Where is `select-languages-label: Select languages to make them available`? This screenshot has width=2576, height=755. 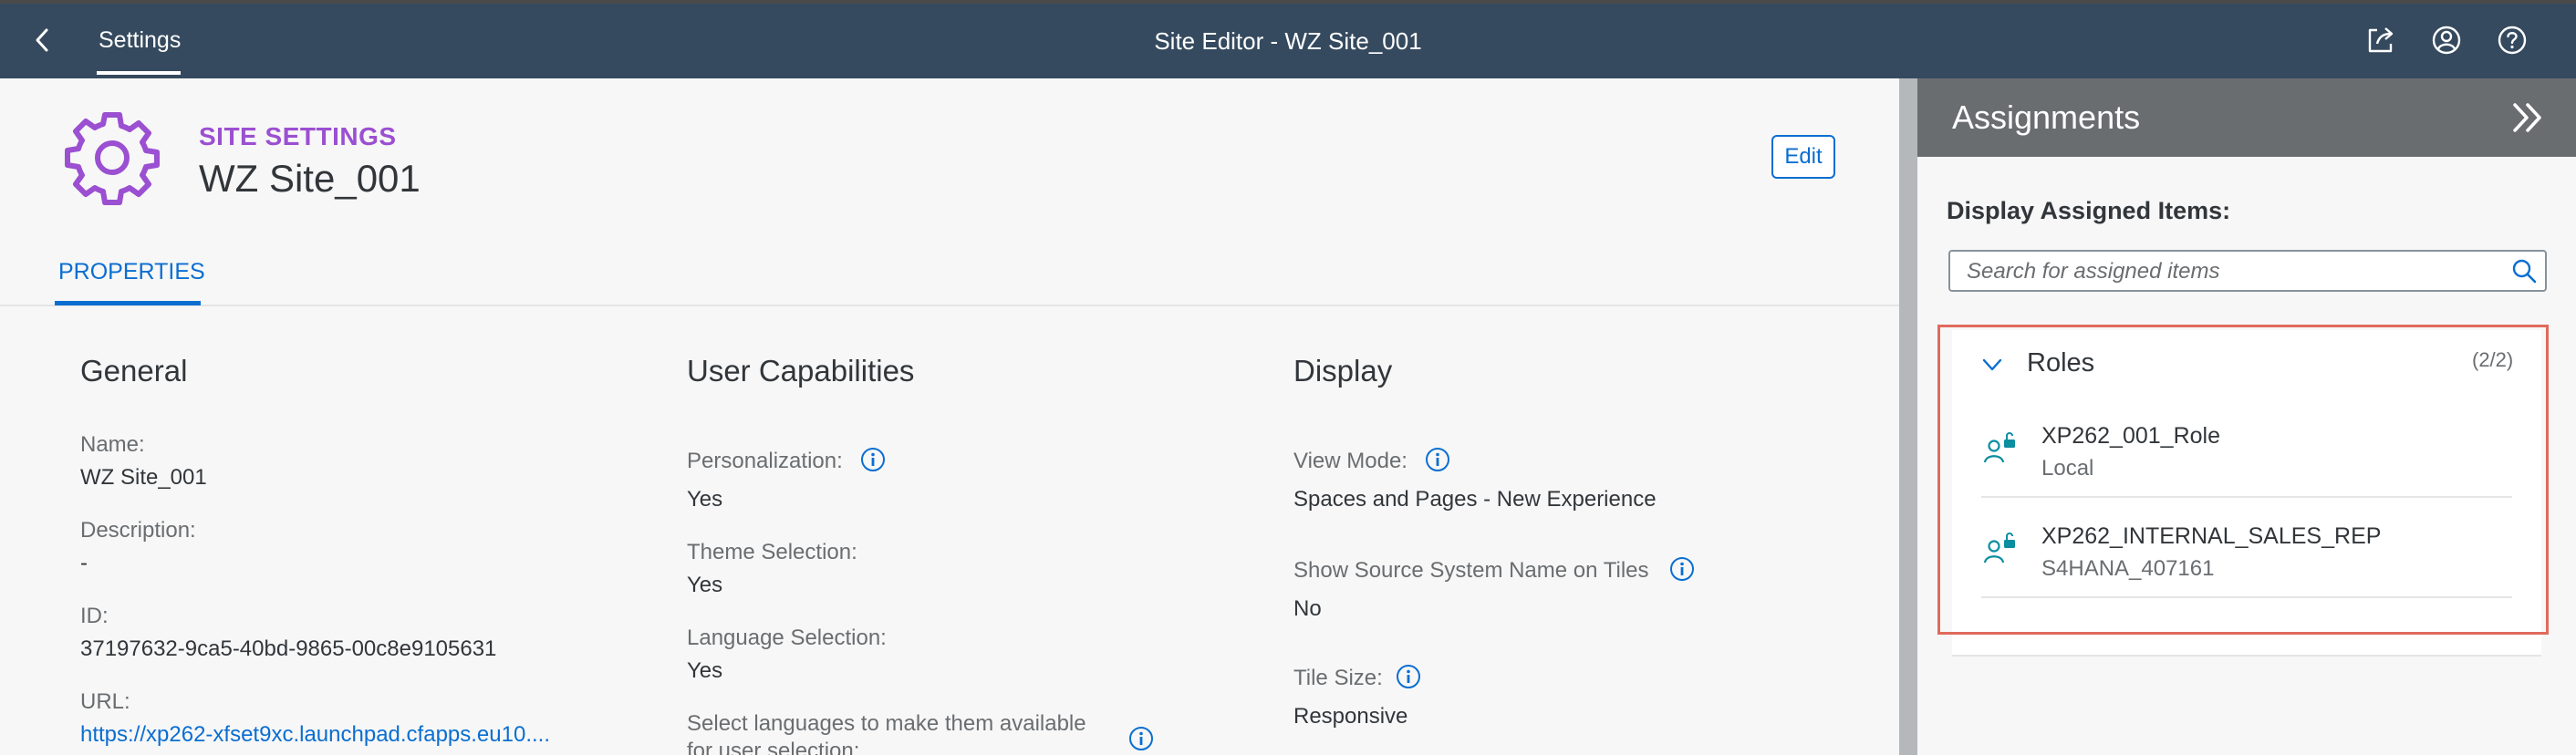 select-languages-label: Select languages to make them available is located at coordinates (886, 723).